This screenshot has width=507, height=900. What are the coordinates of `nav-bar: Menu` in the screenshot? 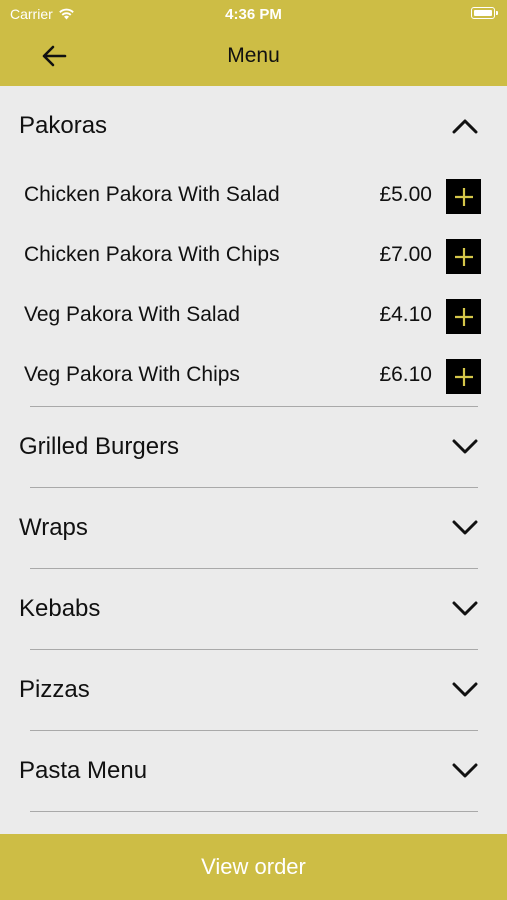 It's located at (253, 57).